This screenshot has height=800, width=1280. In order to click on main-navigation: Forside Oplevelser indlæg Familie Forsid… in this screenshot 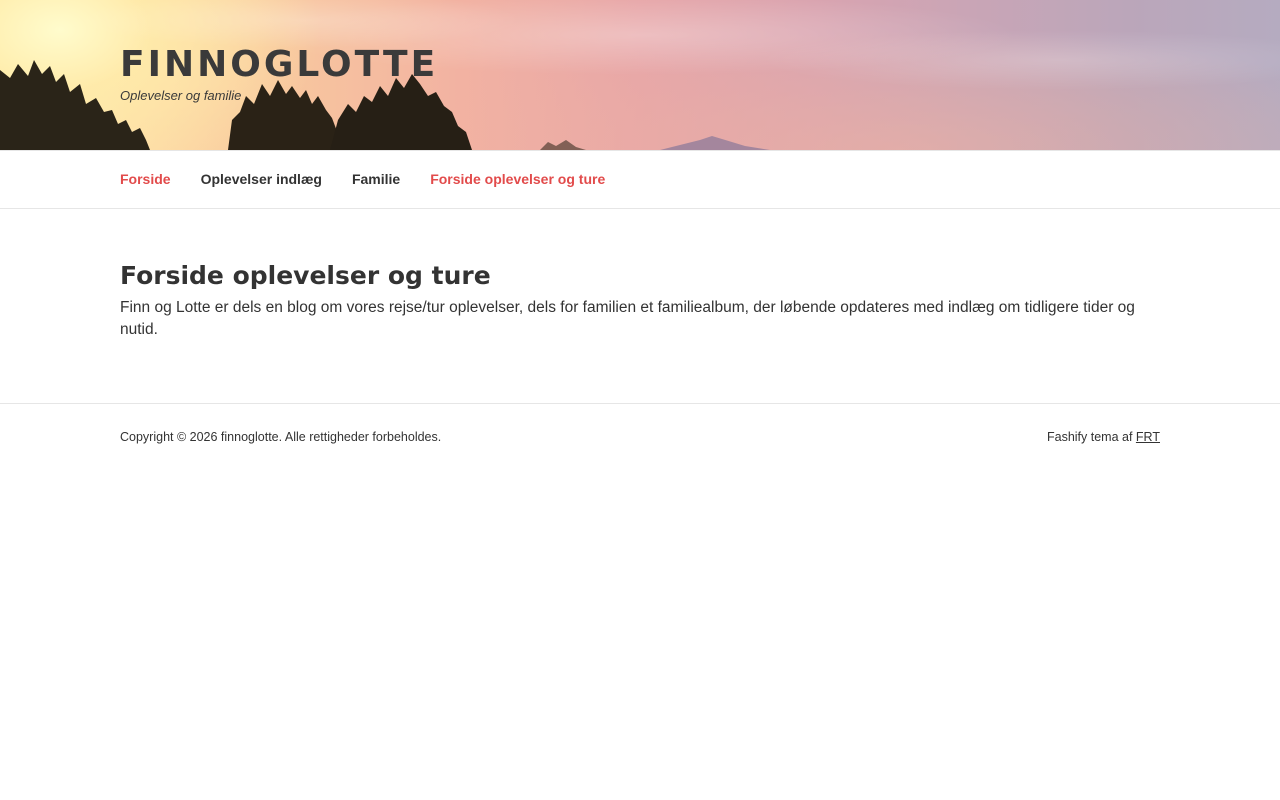, I will do `click(640, 179)`.